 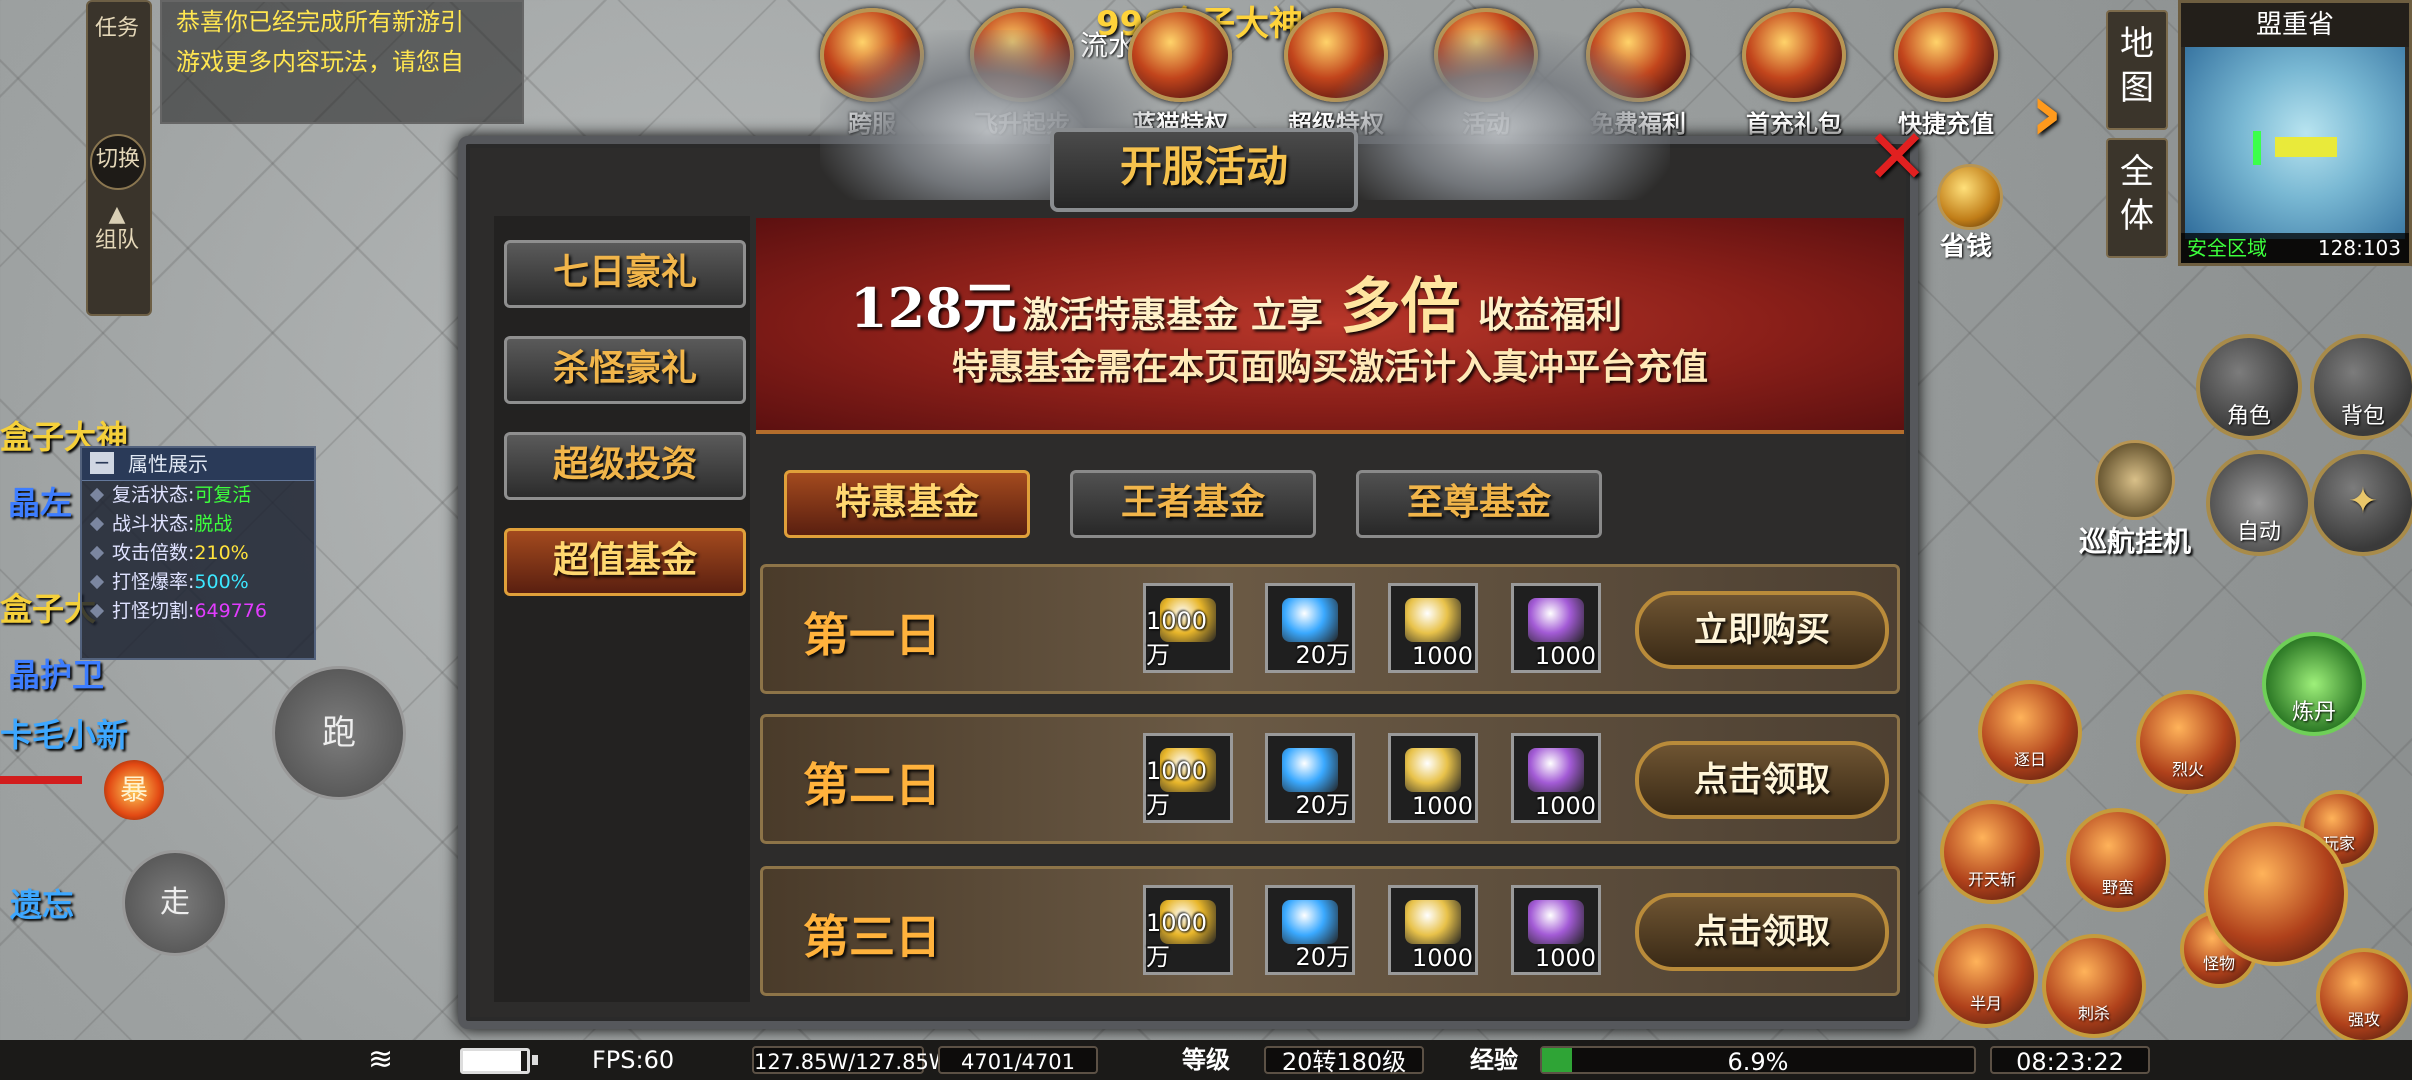 What do you see at coordinates (933, 308) in the screenshot?
I see `banner-price: 128元` at bounding box center [933, 308].